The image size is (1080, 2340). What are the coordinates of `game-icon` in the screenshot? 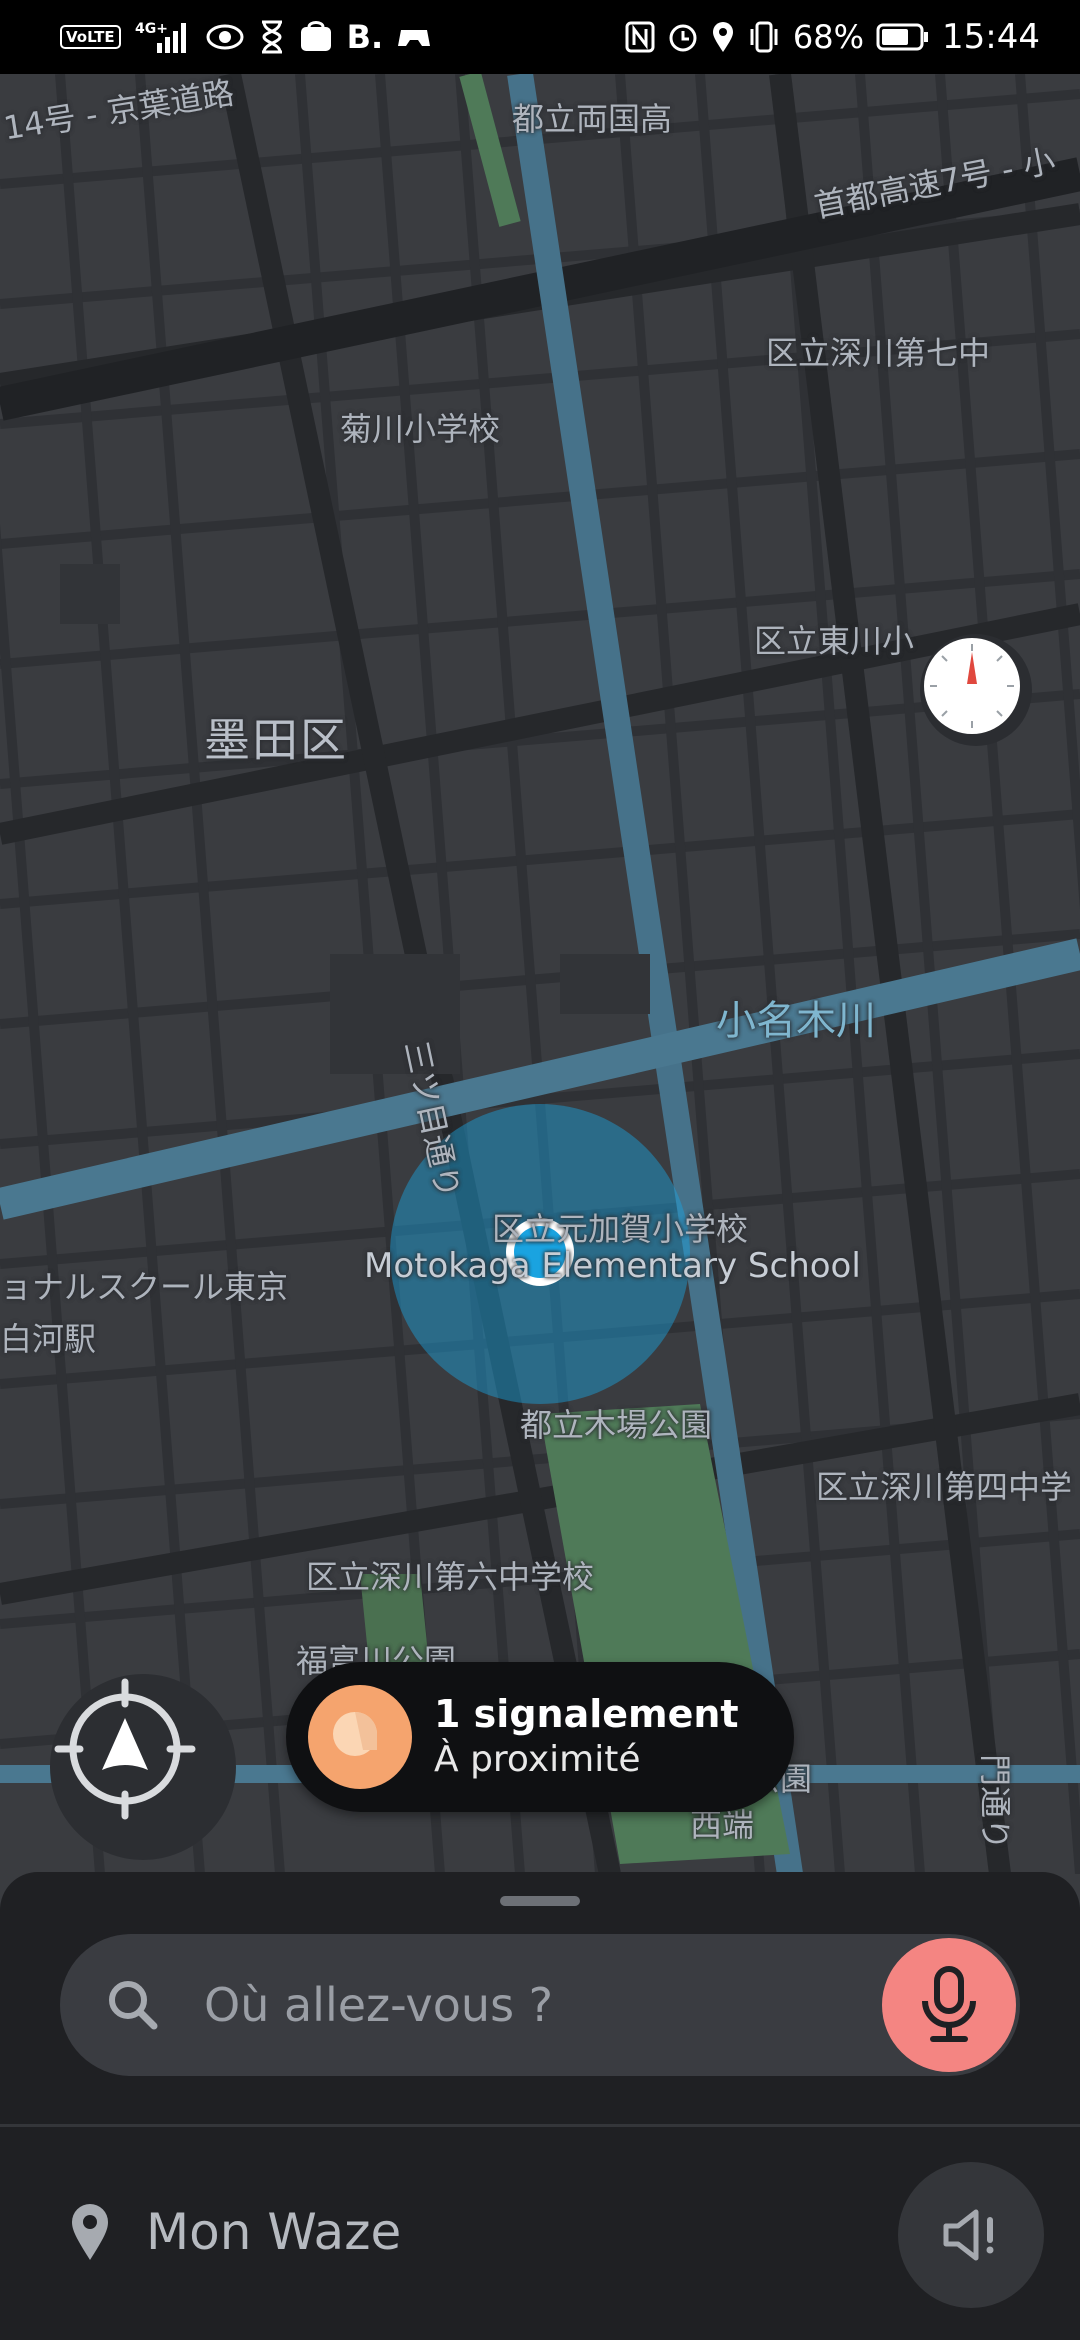 It's located at (414, 37).